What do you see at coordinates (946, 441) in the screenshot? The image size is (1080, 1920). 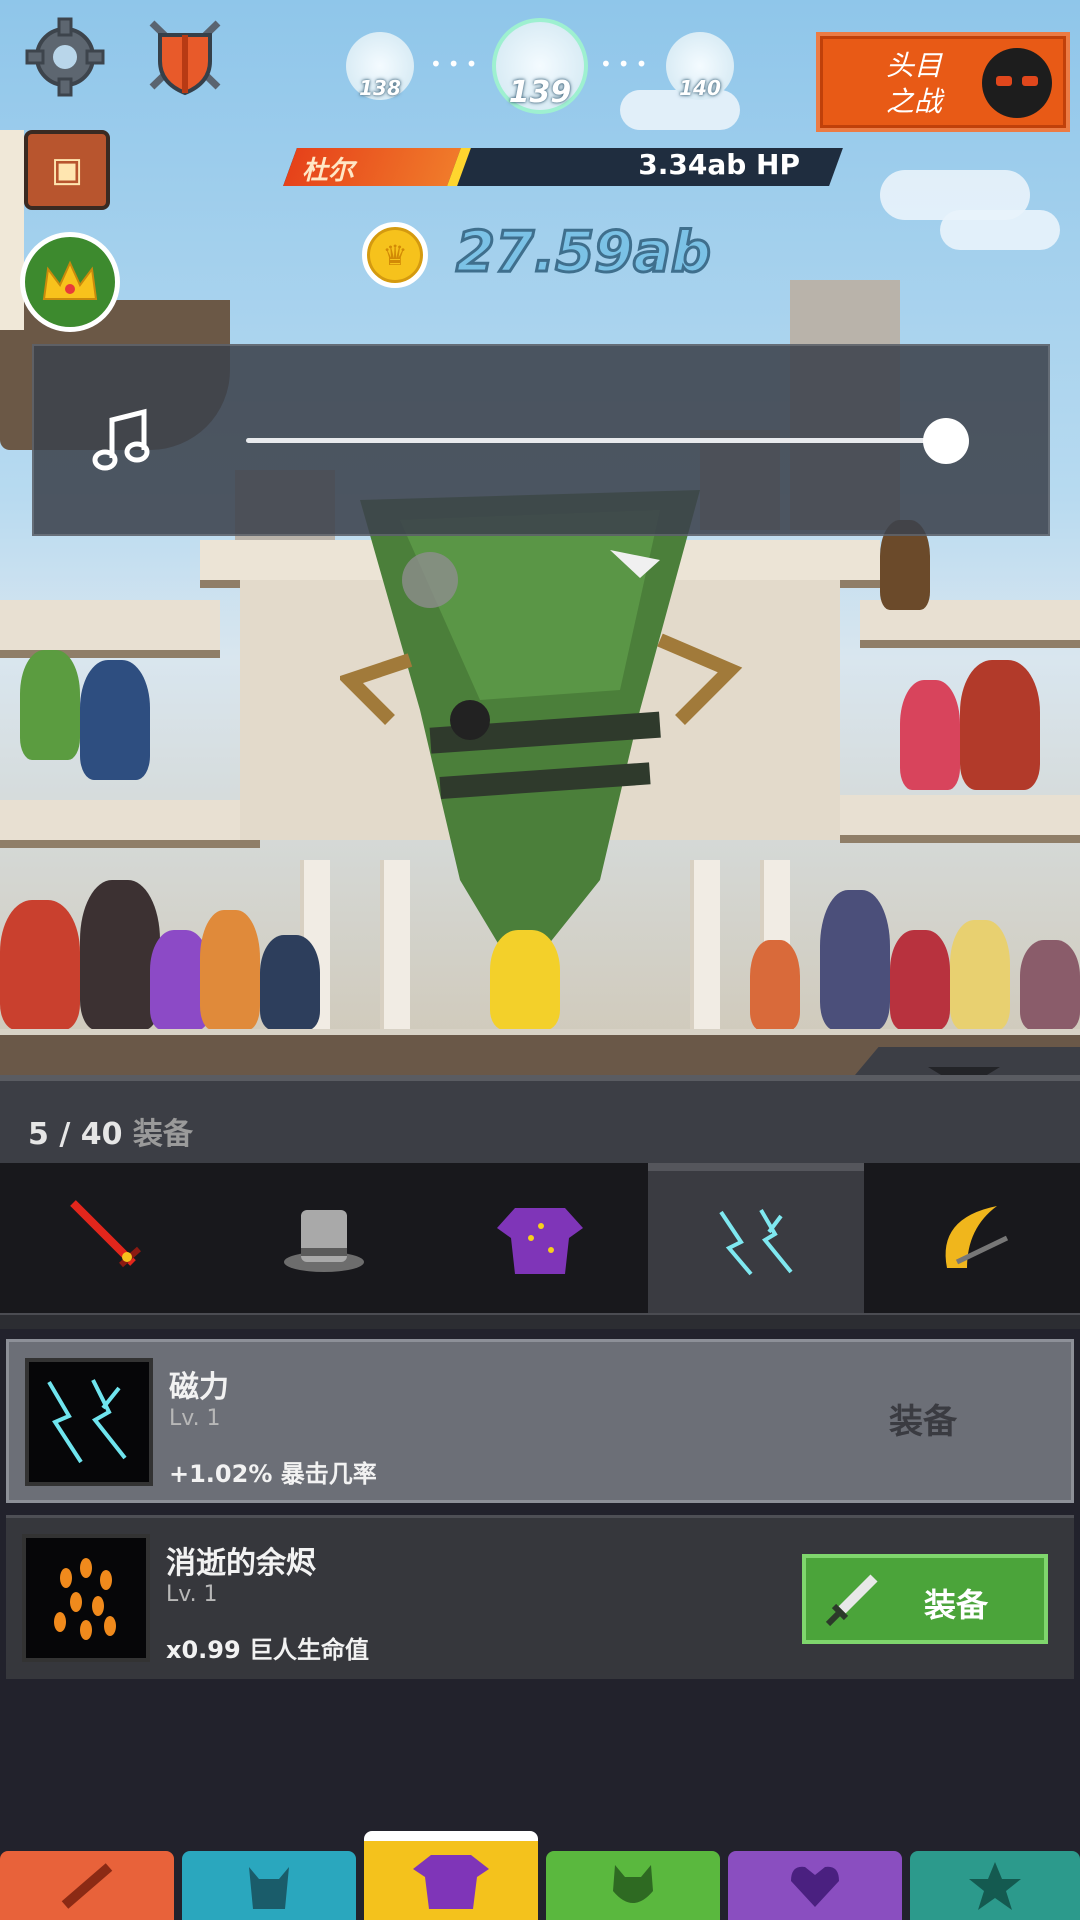 I see `volume-slider-thumb` at bounding box center [946, 441].